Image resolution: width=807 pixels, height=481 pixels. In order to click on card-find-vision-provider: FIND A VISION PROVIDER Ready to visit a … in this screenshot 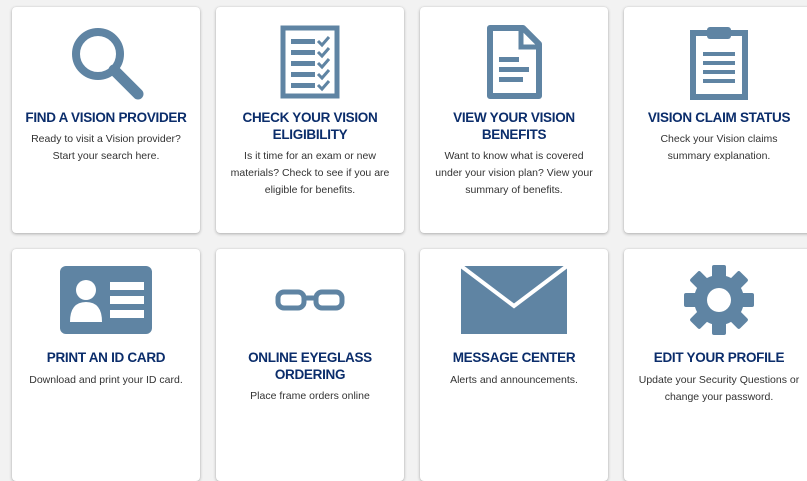, I will do `click(106, 120)`.